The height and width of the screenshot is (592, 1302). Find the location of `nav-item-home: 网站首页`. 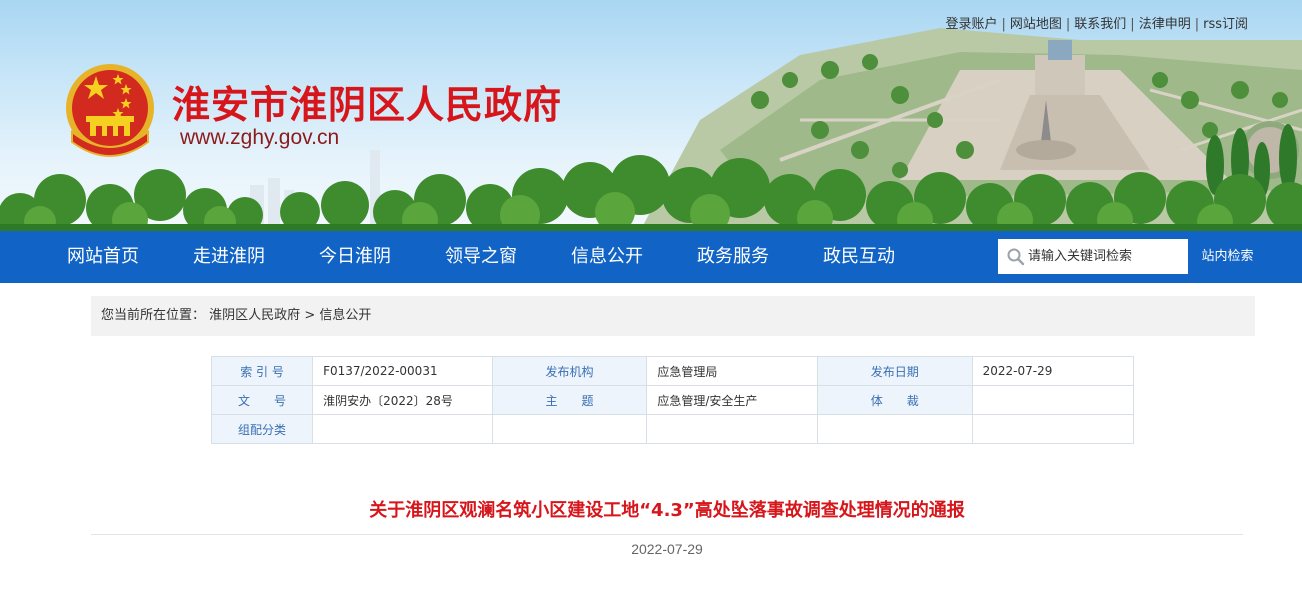

nav-item-home: 网站首页 is located at coordinates (103, 257).